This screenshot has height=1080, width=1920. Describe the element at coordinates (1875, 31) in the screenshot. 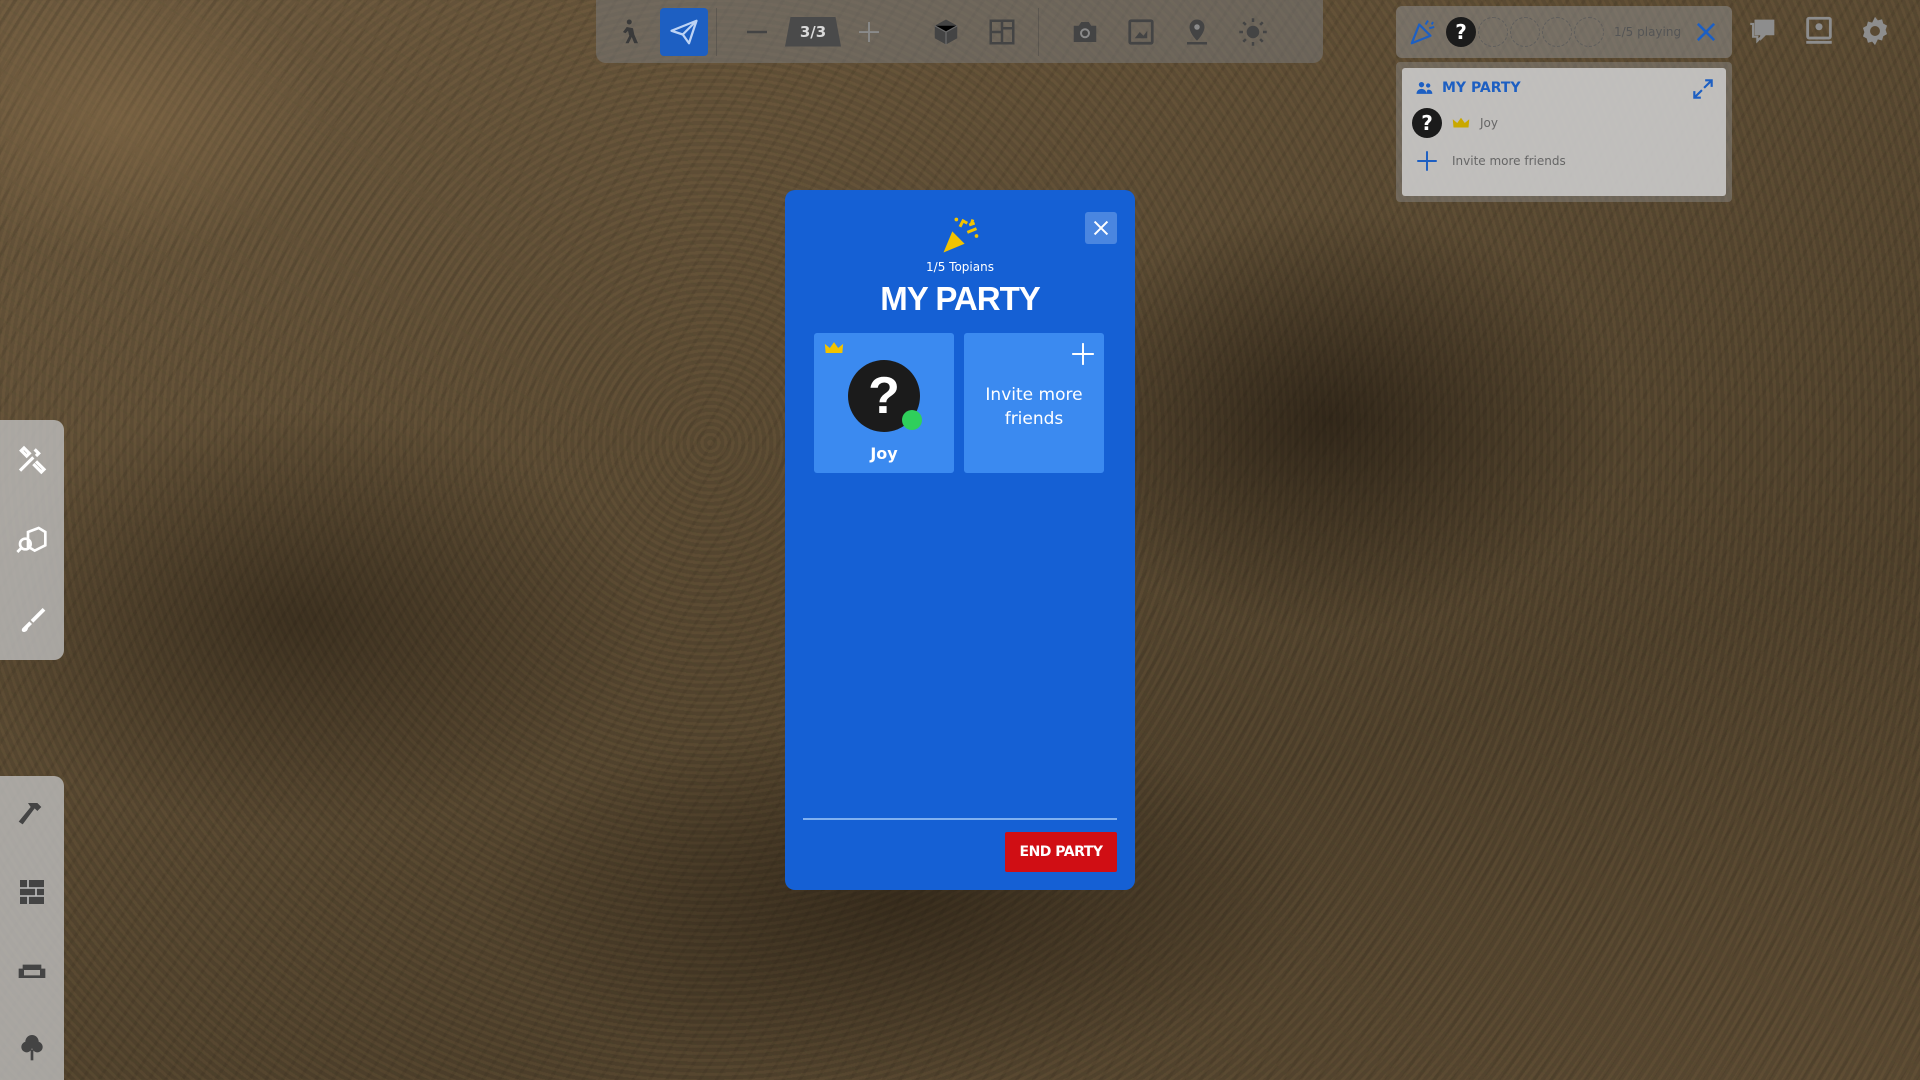

I see `gear-icon` at that location.